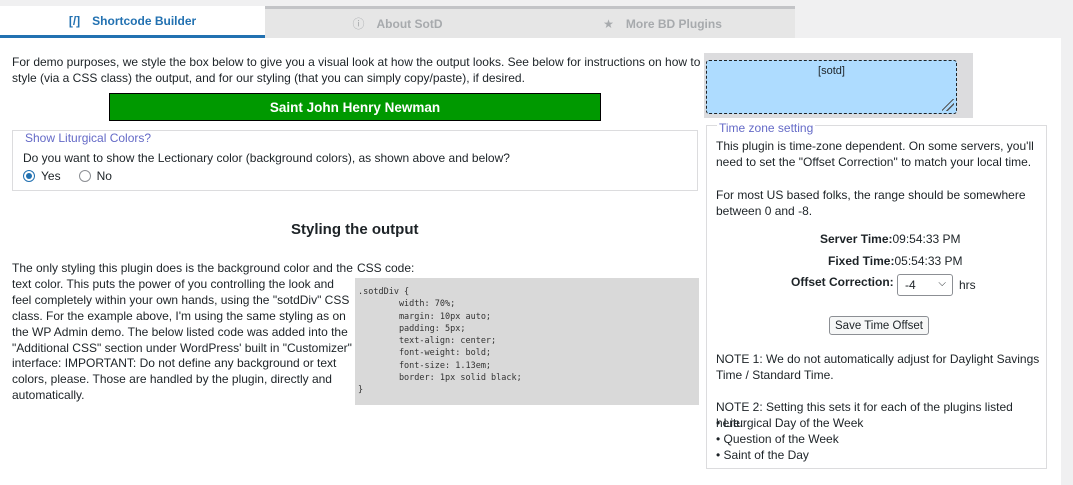  What do you see at coordinates (762, 455) in the screenshot?
I see `plugin-list-item: • Saint of the Day` at bounding box center [762, 455].